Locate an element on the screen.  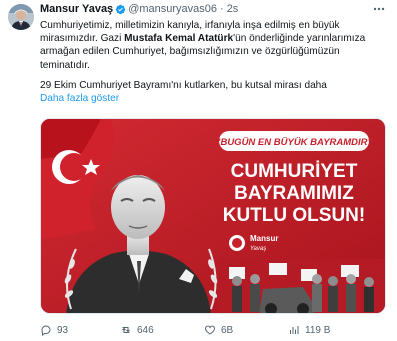
more-options-icon is located at coordinates (379, 9).